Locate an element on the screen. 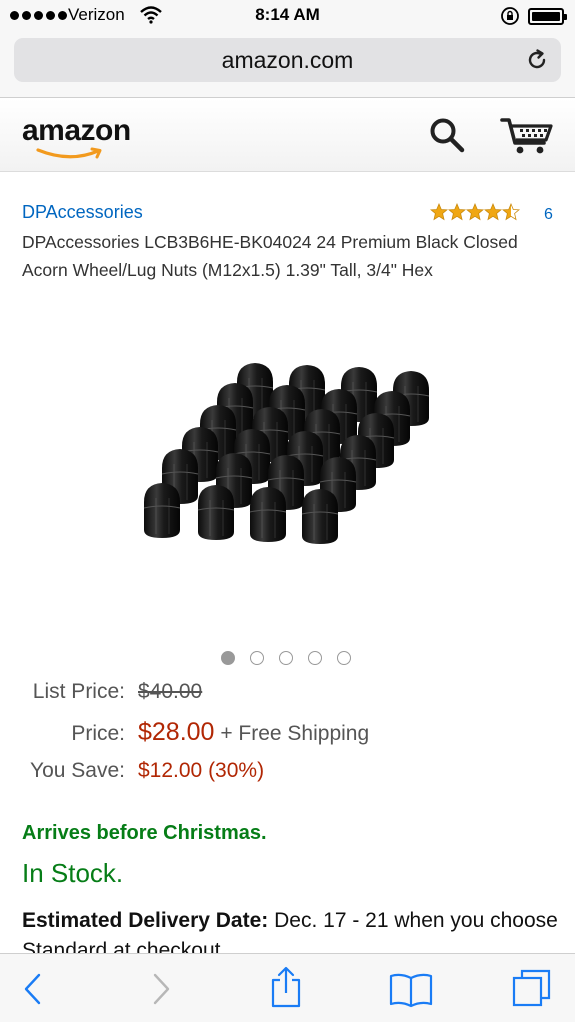 The height and width of the screenshot is (1022, 575). amazon-logo-text: amazon is located at coordinates (76, 130).